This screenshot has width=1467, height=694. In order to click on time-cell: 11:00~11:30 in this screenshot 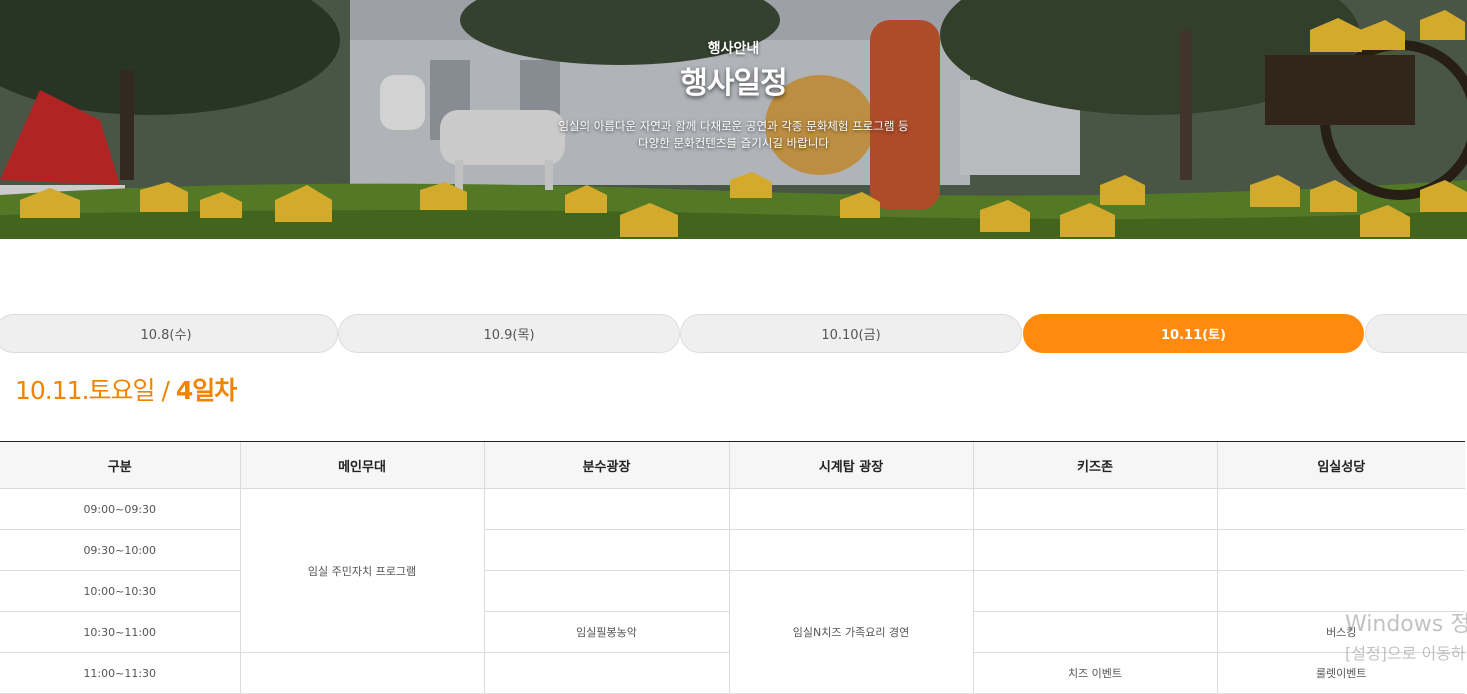, I will do `click(120, 673)`.